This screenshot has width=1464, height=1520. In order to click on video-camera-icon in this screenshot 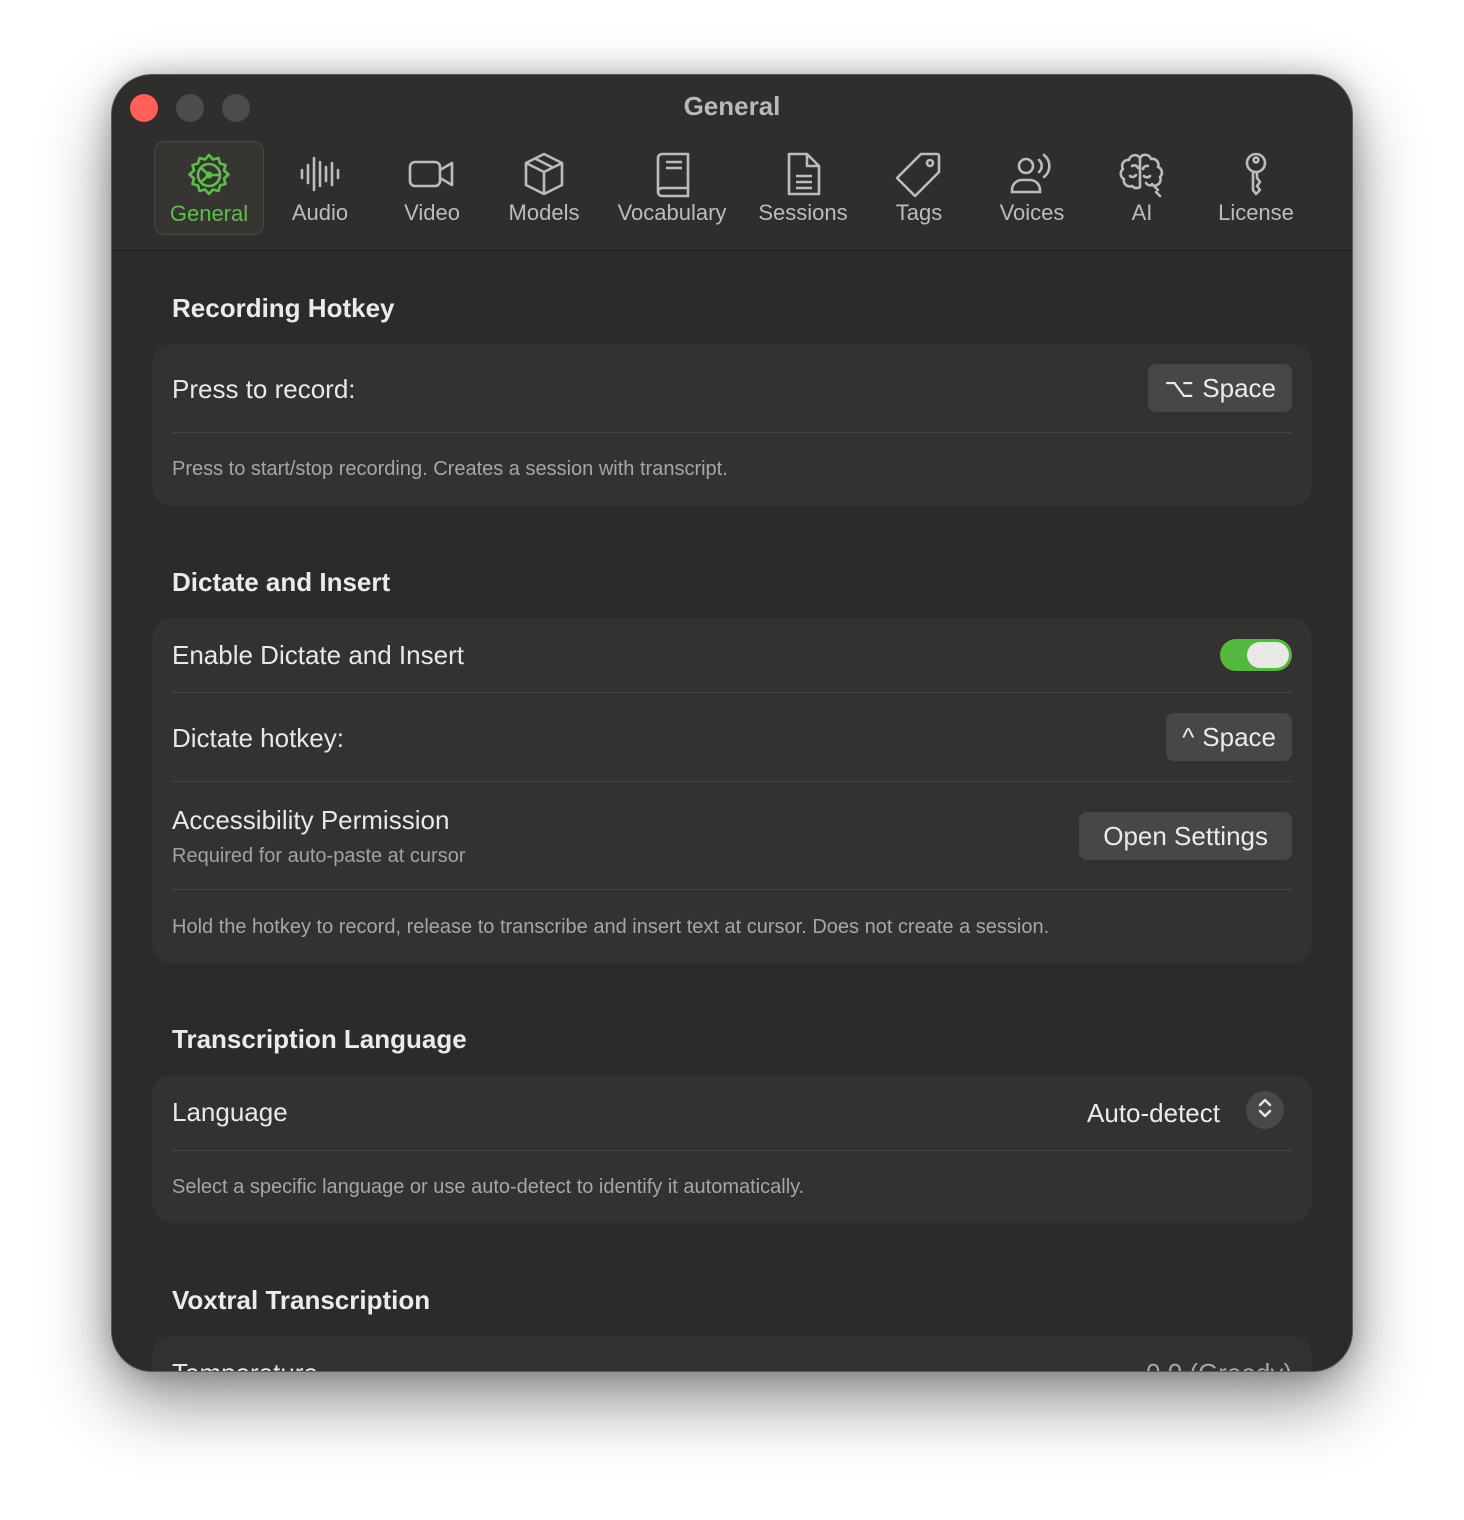, I will do `click(432, 174)`.